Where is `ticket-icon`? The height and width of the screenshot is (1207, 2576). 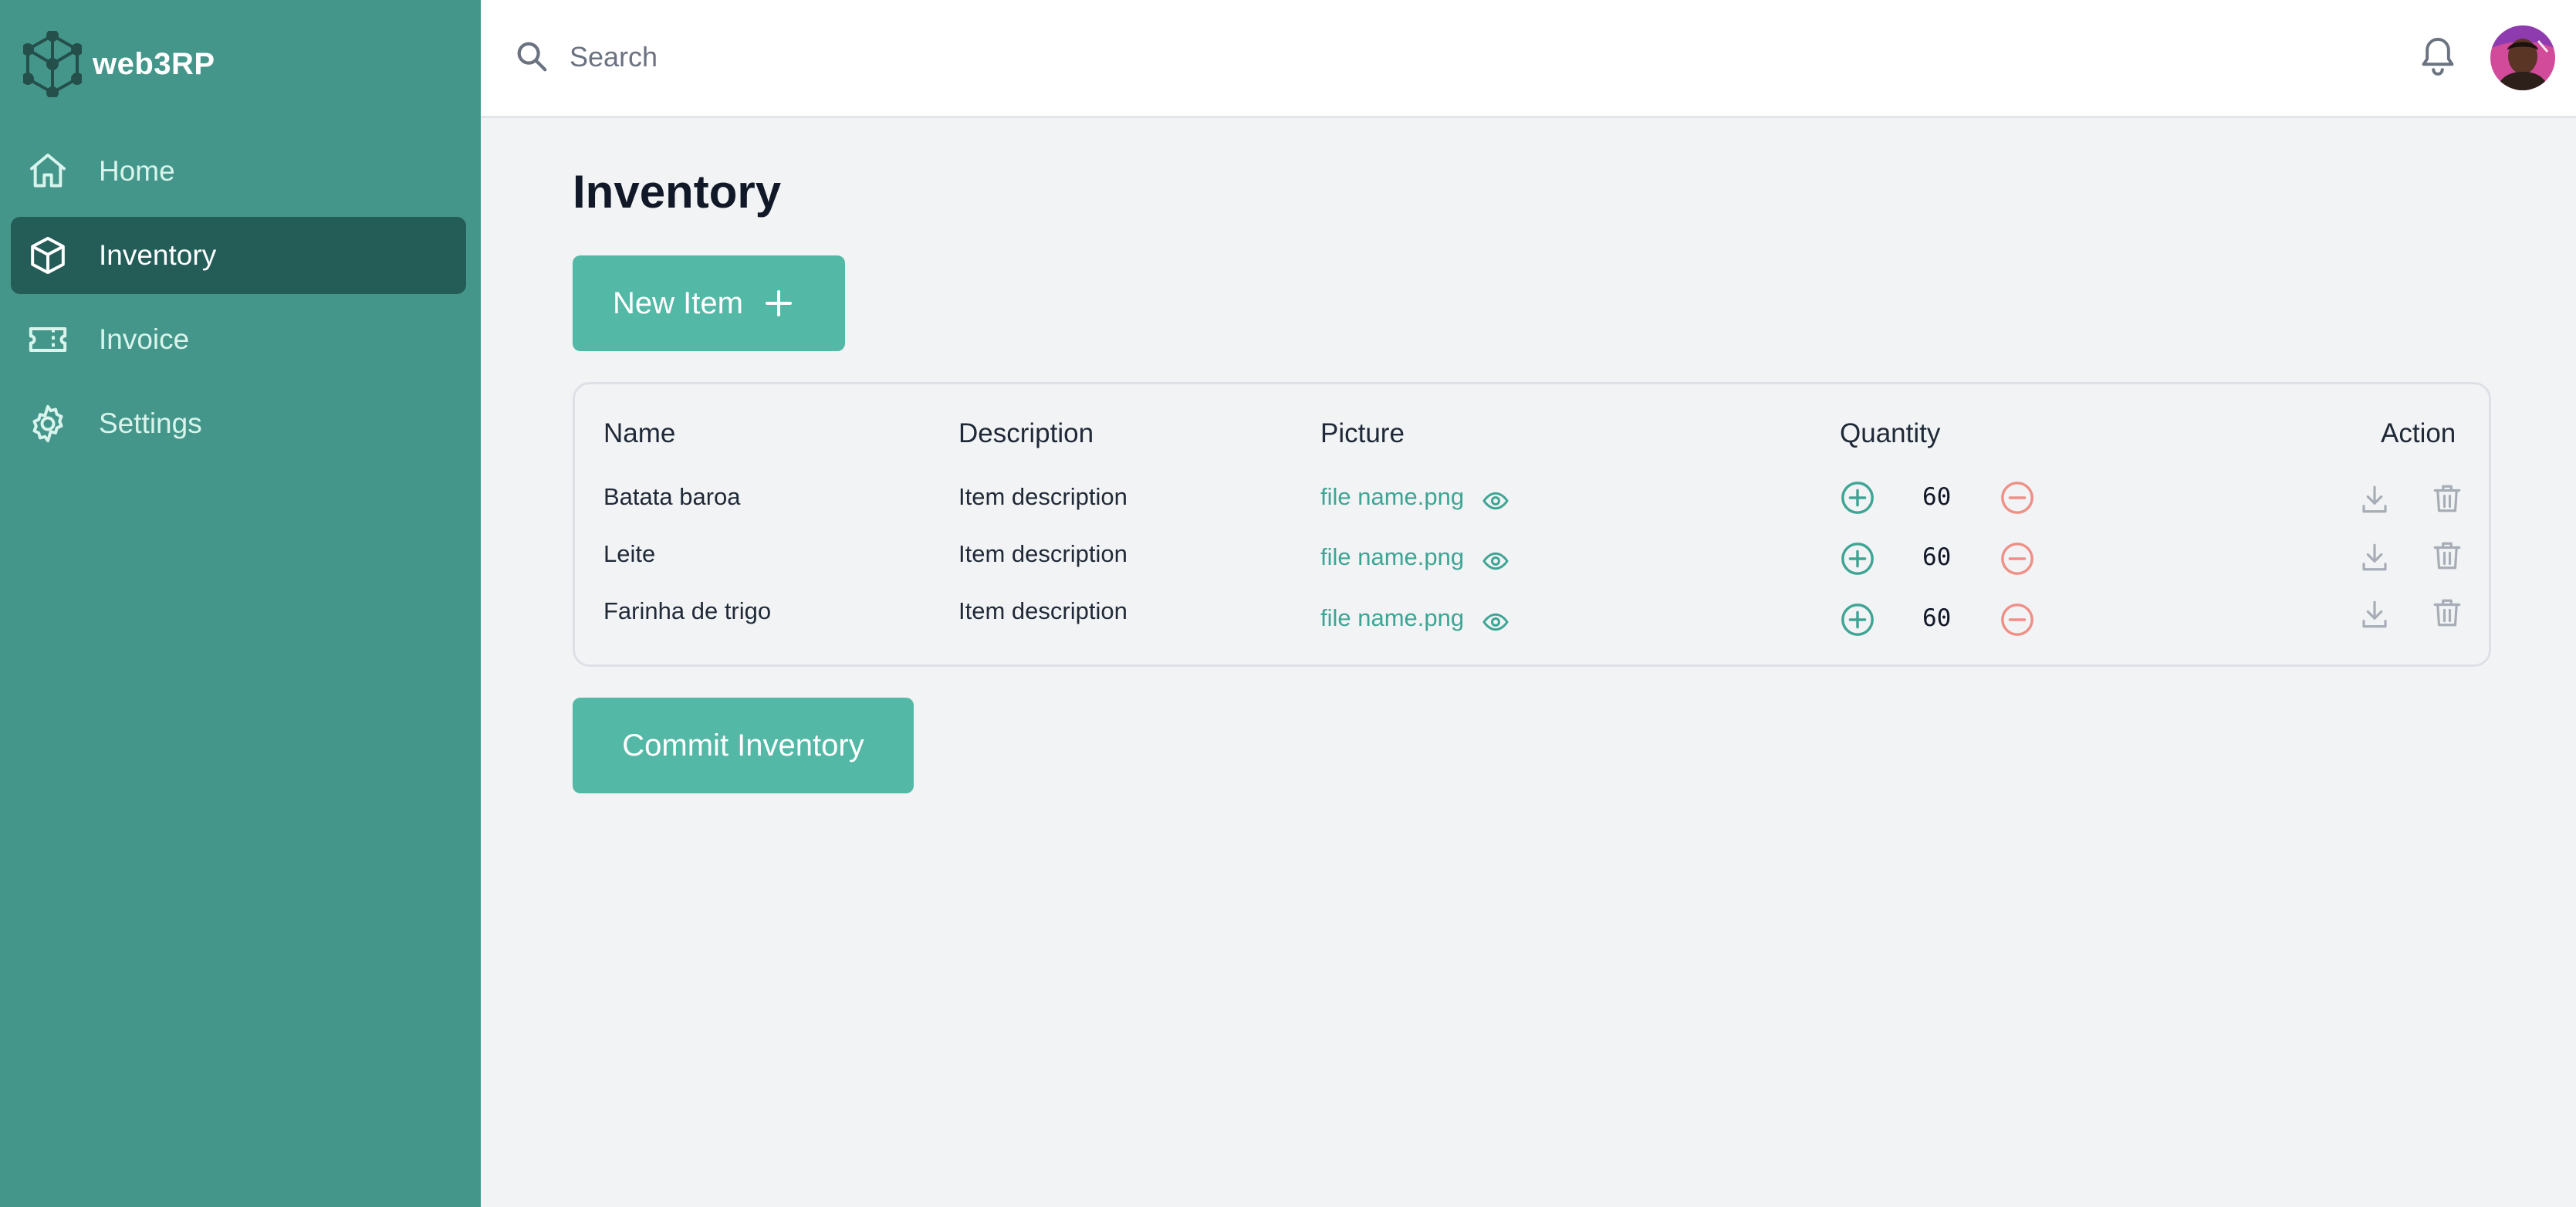
ticket-icon is located at coordinates (48, 339).